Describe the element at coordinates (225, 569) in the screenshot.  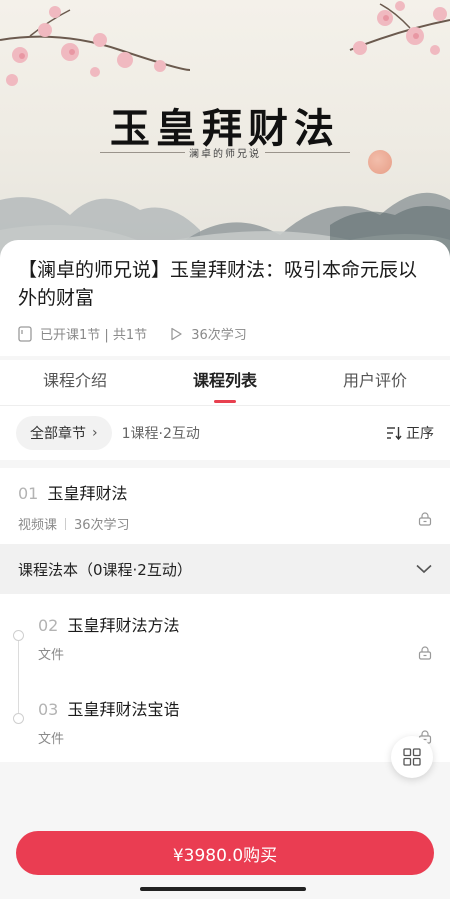
I see `section-header: 课程法本（0课程·2互动）` at that location.